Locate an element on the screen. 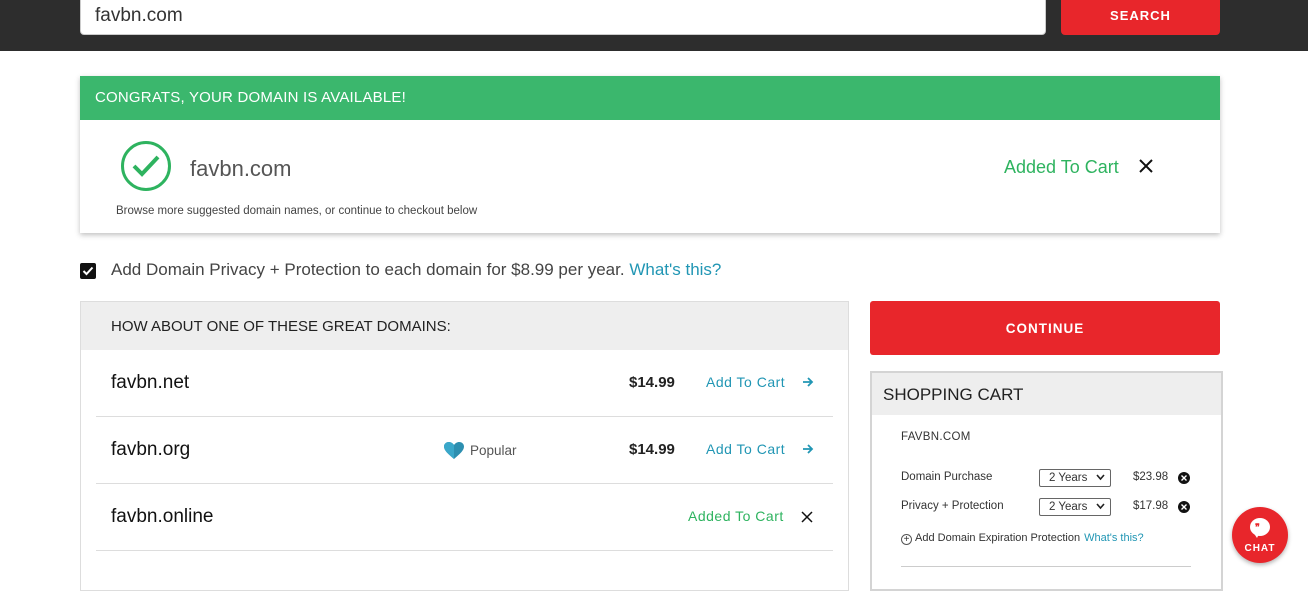 The width and height of the screenshot is (1308, 591). suggestion-domain-name: favbn.online is located at coordinates (162, 516).